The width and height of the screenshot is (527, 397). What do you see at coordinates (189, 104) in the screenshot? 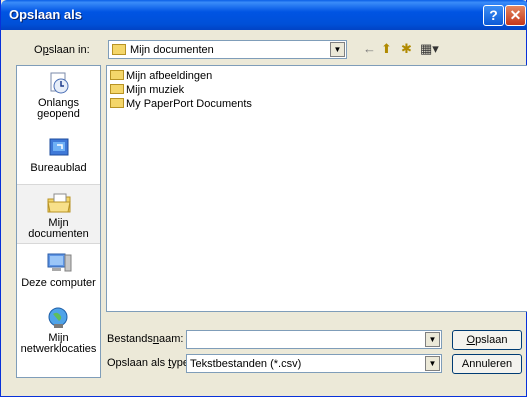
I see `file-name: My PaperPort Documents` at bounding box center [189, 104].